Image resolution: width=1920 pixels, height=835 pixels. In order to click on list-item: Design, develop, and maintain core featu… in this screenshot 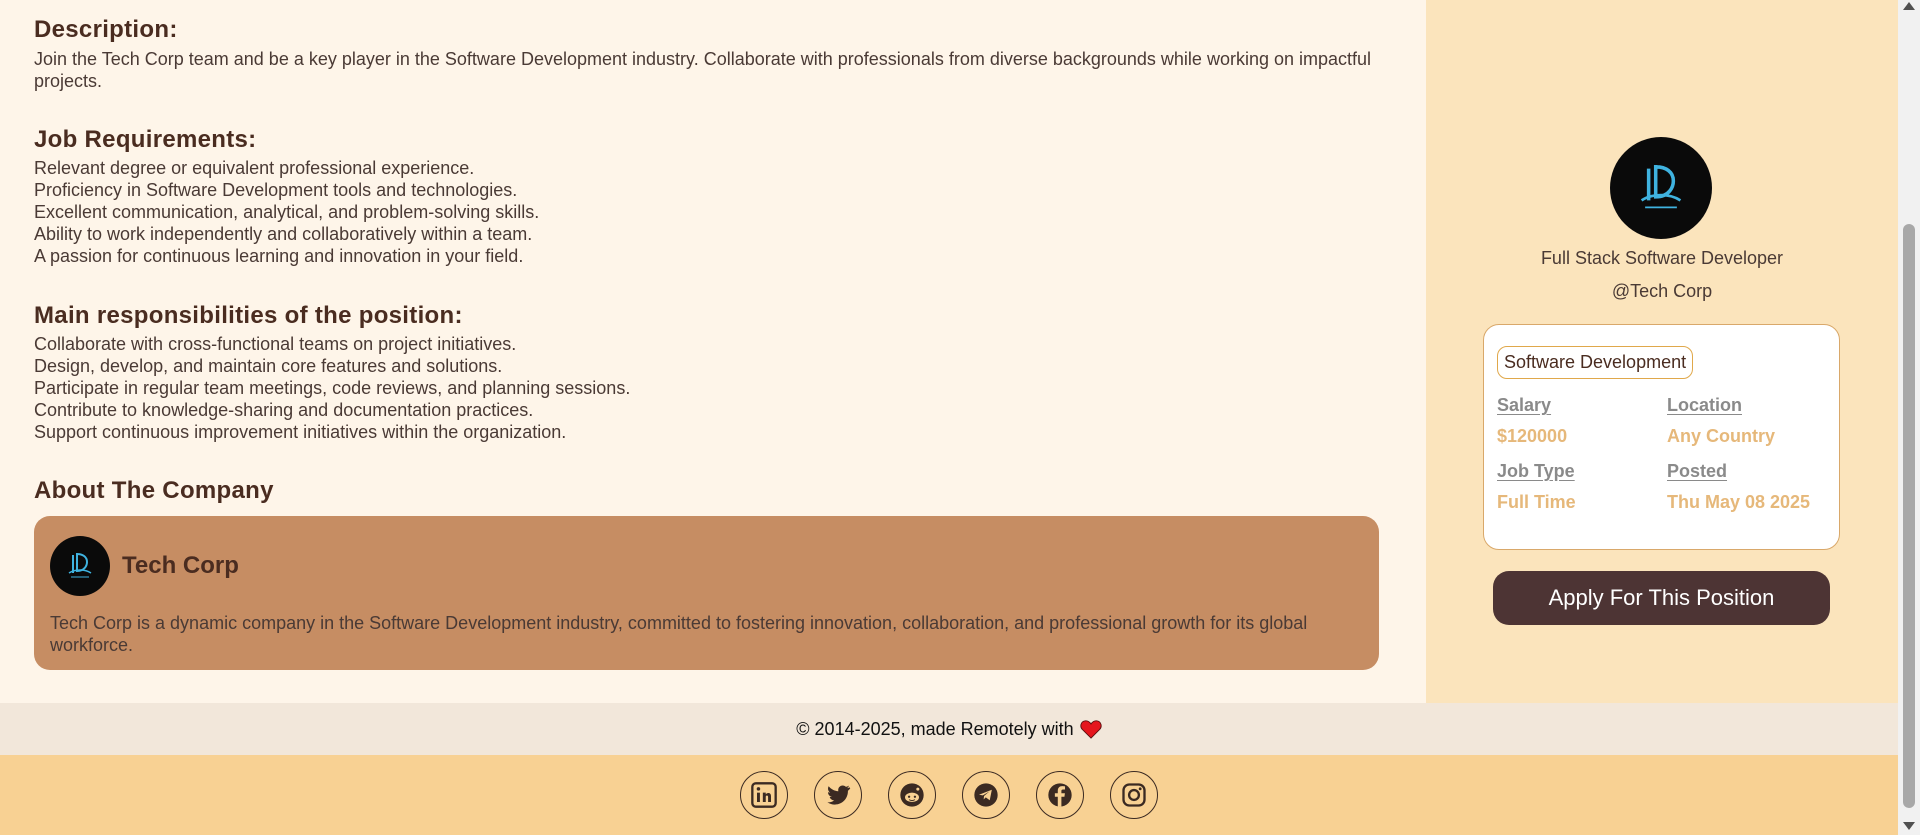, I will do `click(268, 366)`.